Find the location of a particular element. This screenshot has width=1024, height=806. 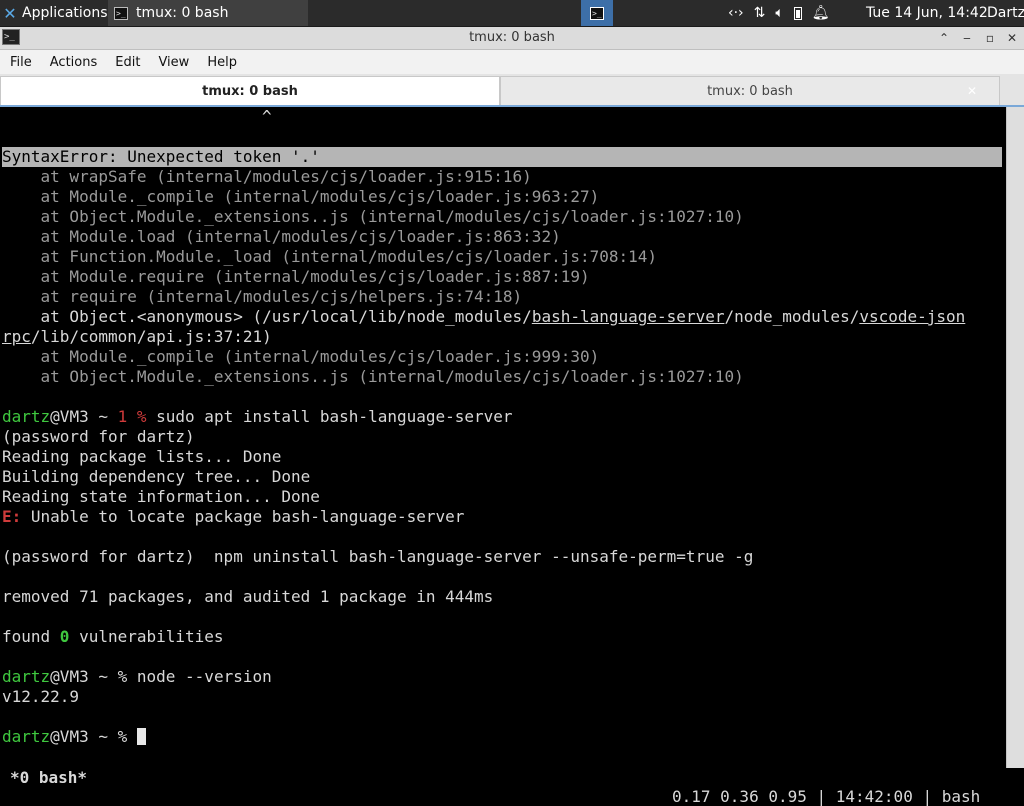

user-menu: Dartz is located at coordinates (1005, 13).